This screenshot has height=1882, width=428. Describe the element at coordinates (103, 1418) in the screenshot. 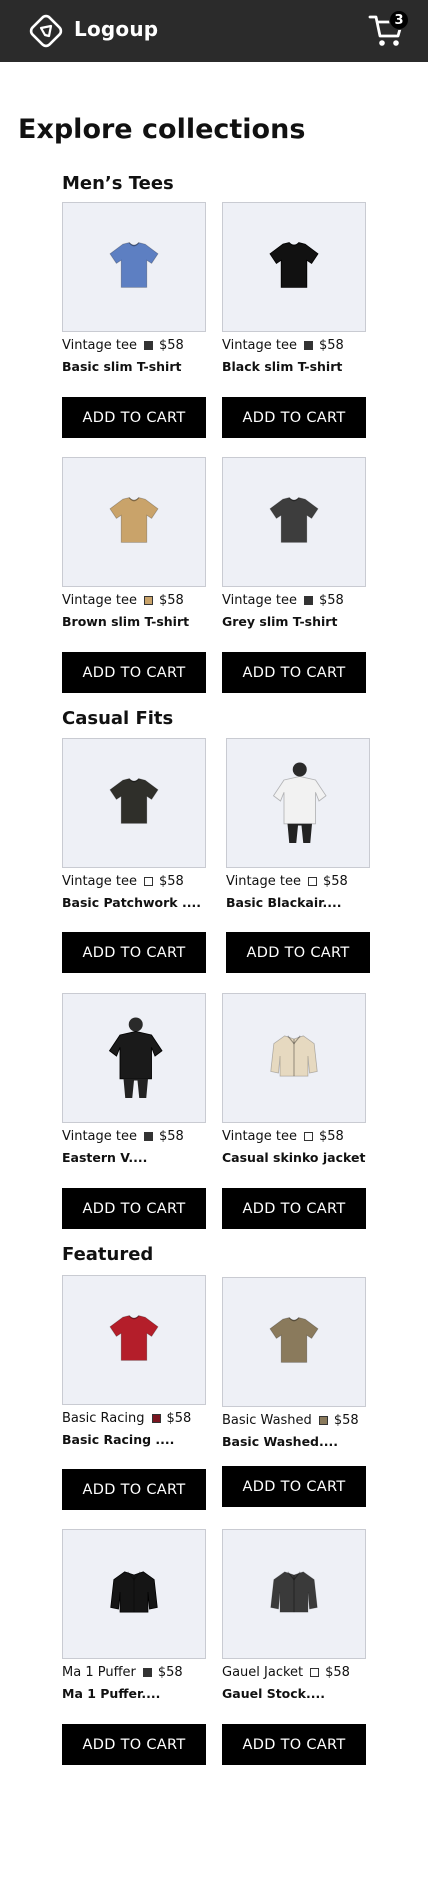

I see `product-category: Basic Racing` at that location.